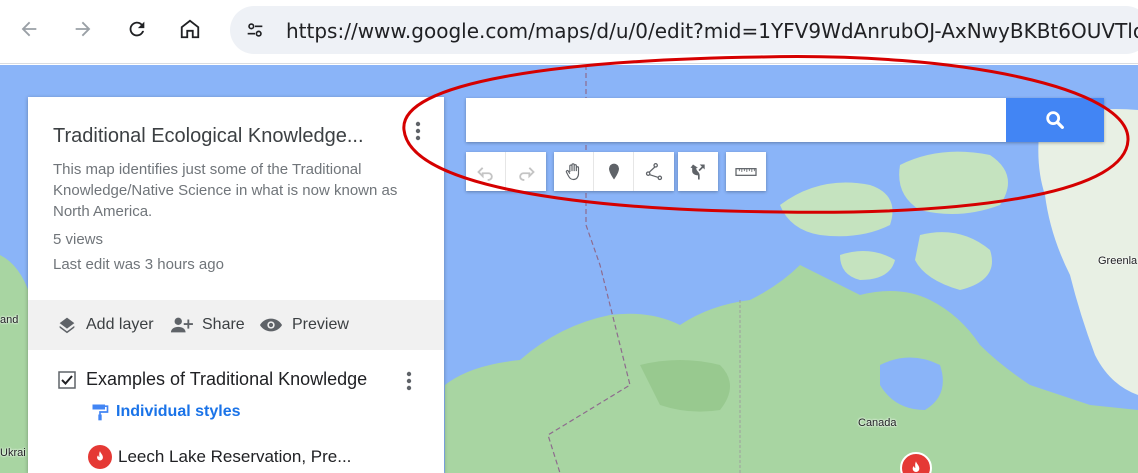 The width and height of the screenshot is (1138, 473). Describe the element at coordinates (736, 120) in the screenshot. I see `search-input` at that location.